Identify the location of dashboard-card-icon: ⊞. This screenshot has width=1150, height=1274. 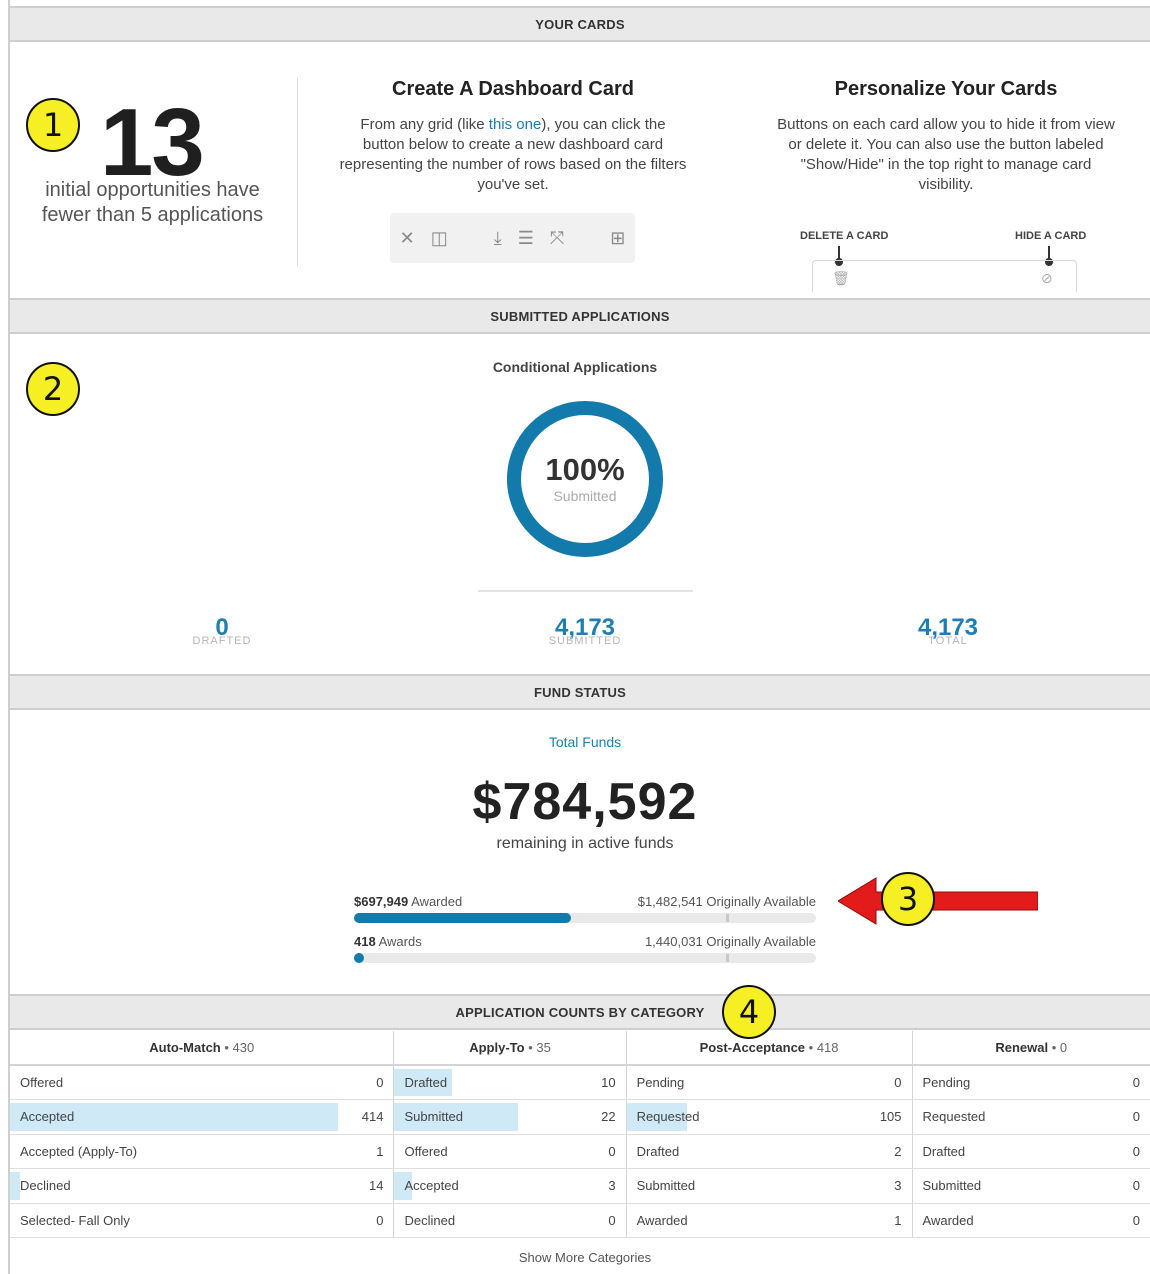
(617, 238).